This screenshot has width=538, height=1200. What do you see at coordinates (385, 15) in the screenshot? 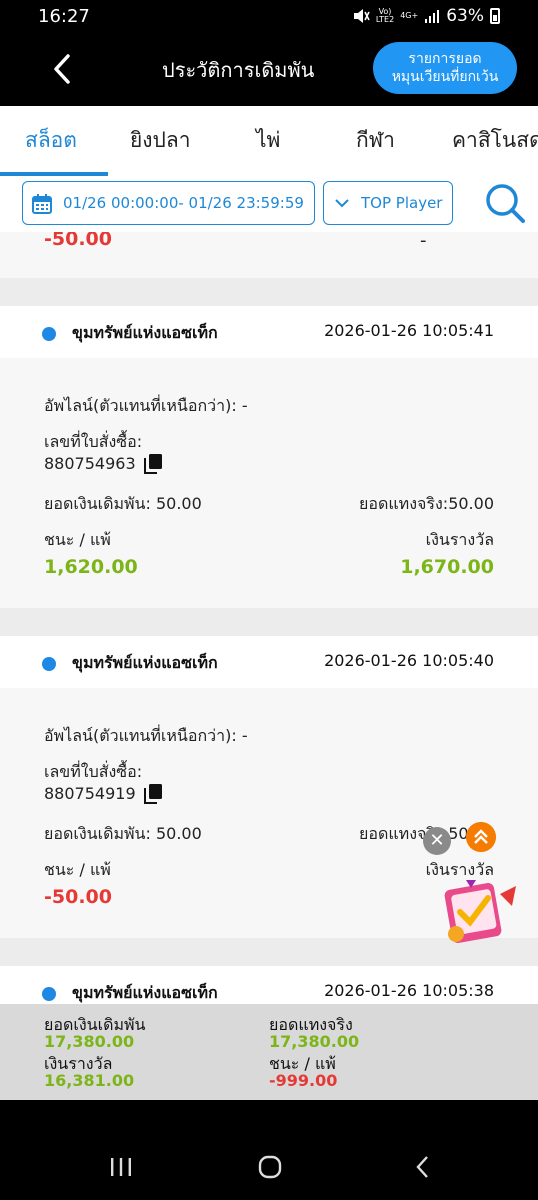
I see `volte-indicator: Vo) LTE2` at bounding box center [385, 15].